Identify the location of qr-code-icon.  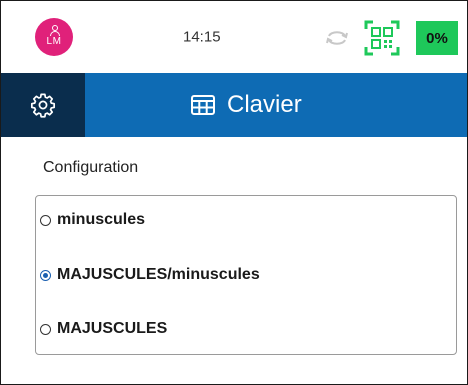
(382, 38).